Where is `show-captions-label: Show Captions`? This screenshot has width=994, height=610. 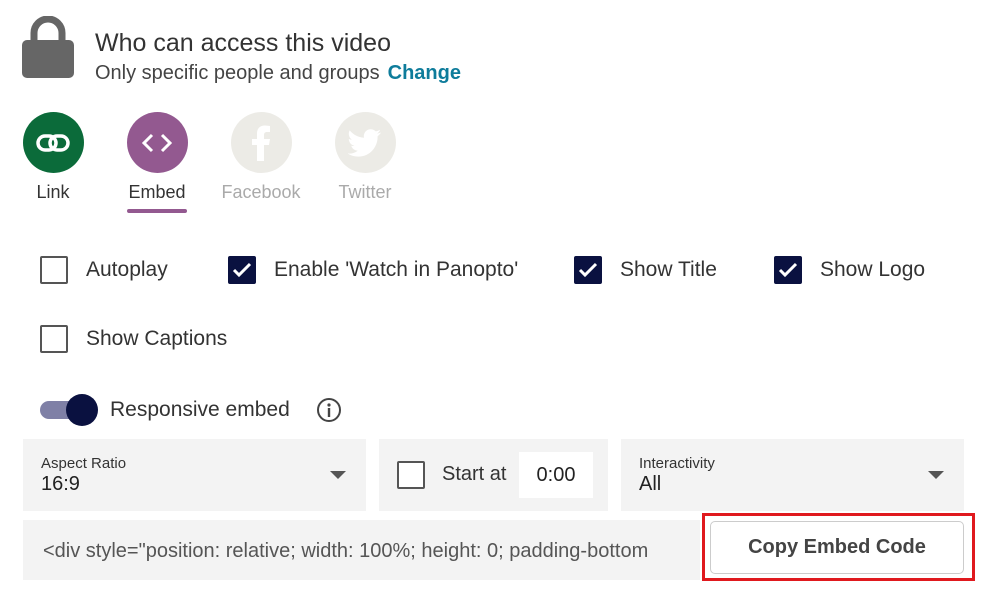
show-captions-label: Show Captions is located at coordinates (157, 338).